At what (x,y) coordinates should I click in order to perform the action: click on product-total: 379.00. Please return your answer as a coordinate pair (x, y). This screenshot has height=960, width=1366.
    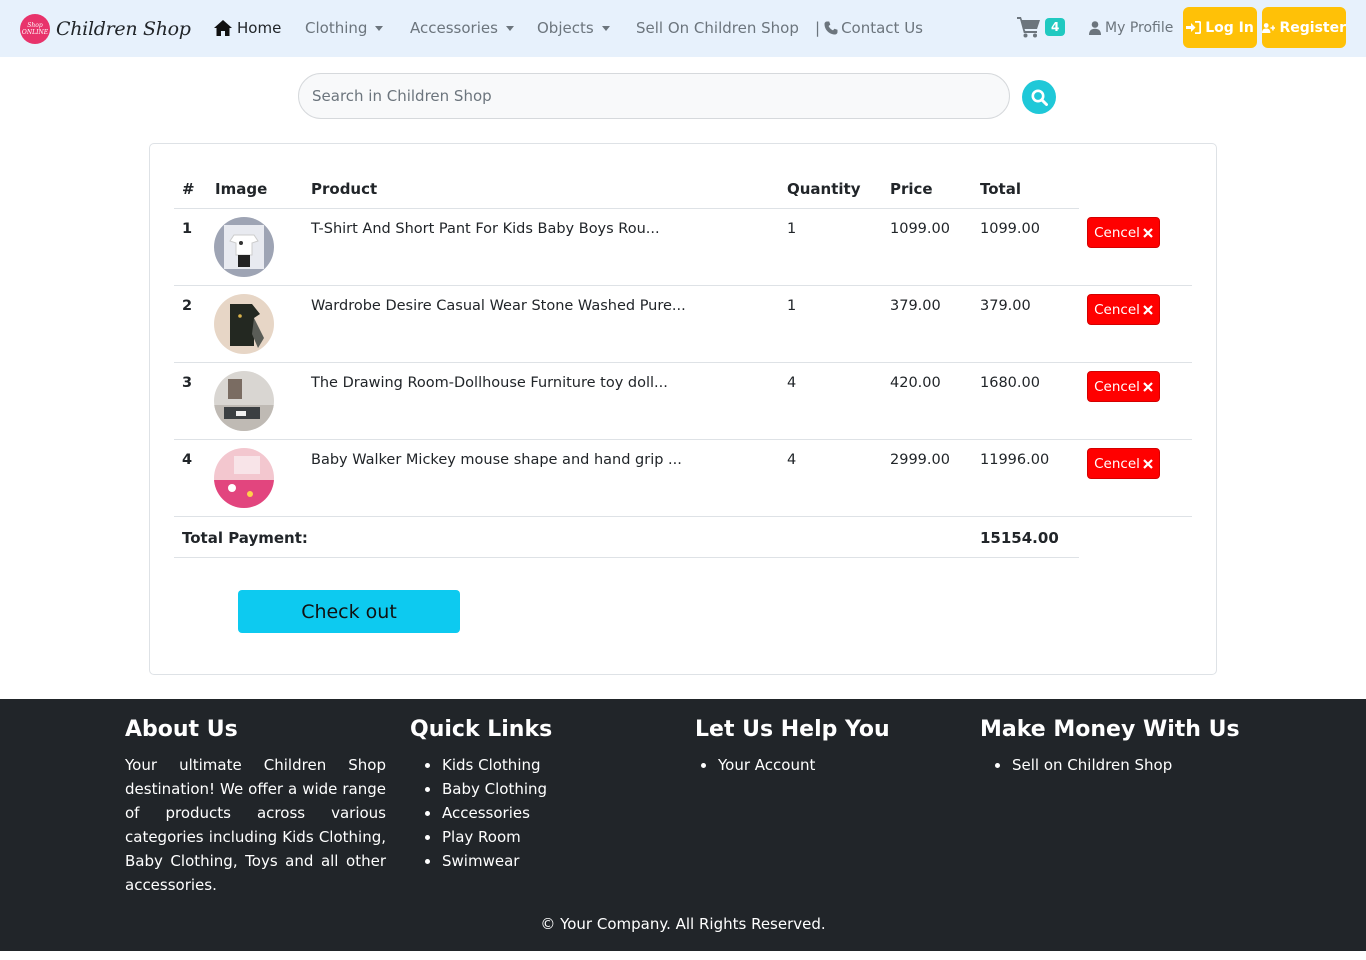
    Looking at the image, I should click on (1005, 306).